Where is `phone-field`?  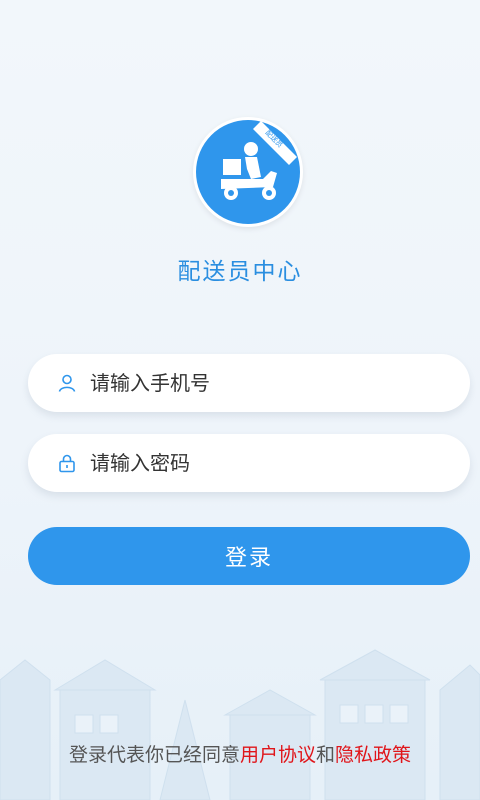
phone-field is located at coordinates (249, 383).